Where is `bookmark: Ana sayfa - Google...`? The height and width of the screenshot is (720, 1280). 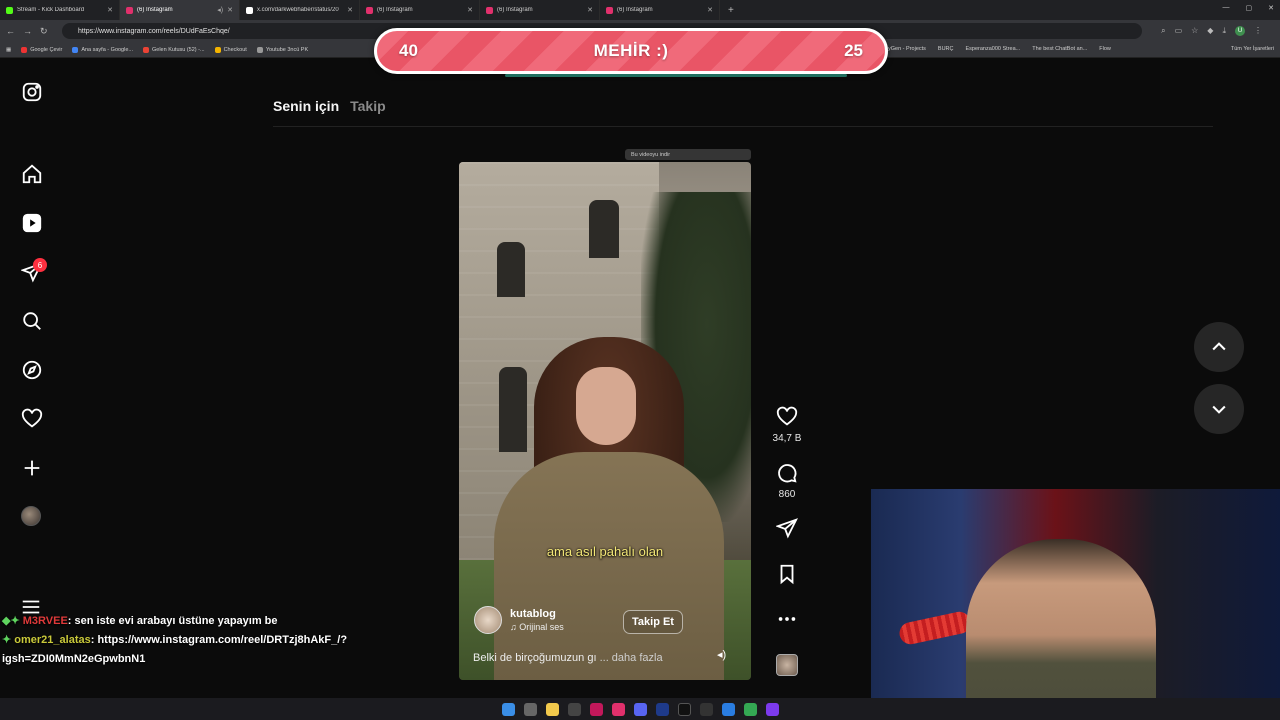 bookmark: Ana sayfa - Google... is located at coordinates (102, 49).